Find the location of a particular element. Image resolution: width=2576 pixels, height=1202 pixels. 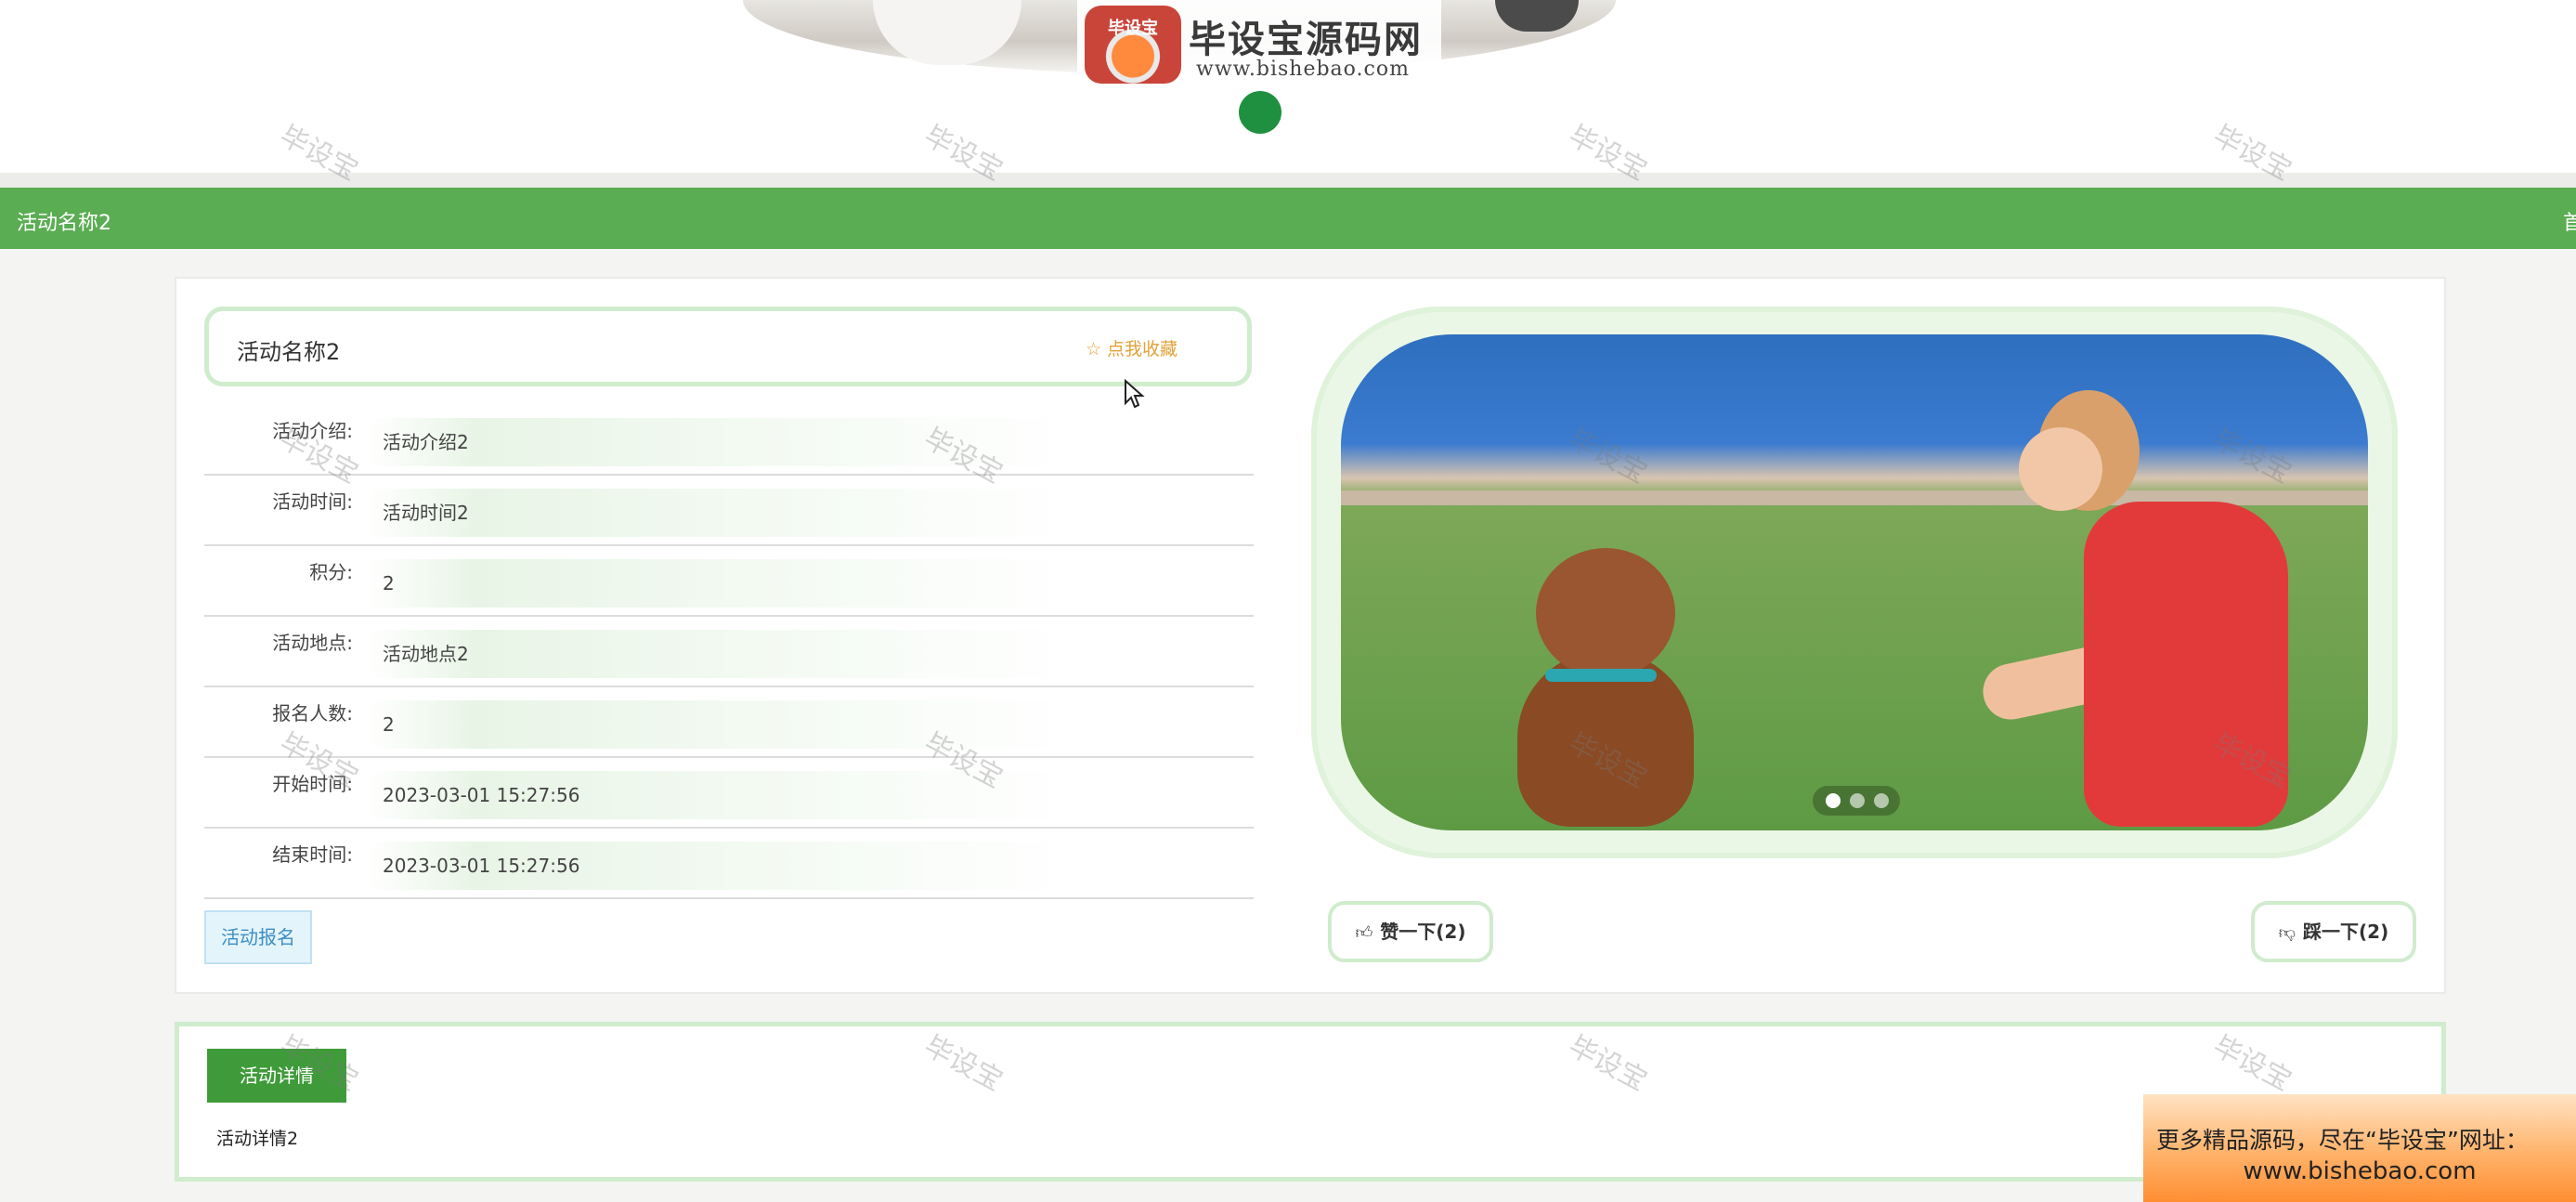

info-row-location: 活动地点: 活动地点2 is located at coordinates (729, 652).